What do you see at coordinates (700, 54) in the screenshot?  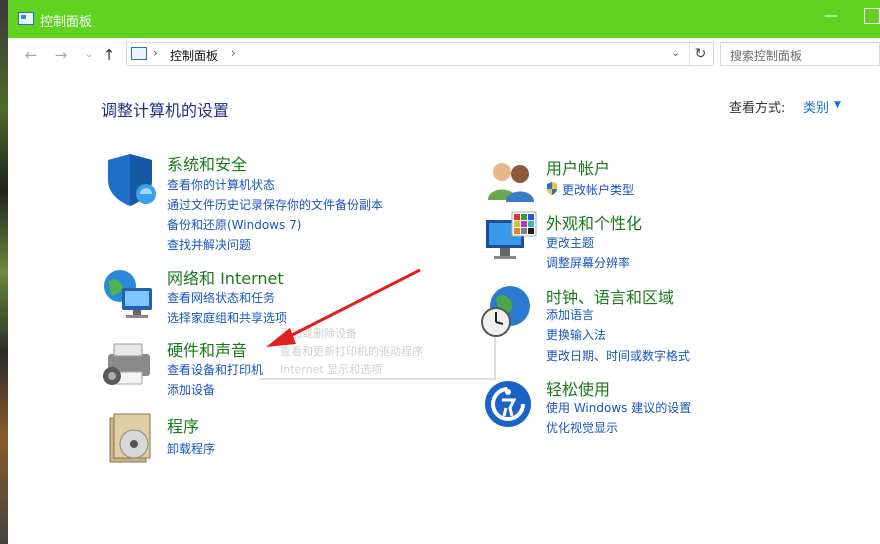 I see `refresh-icon: ↻` at bounding box center [700, 54].